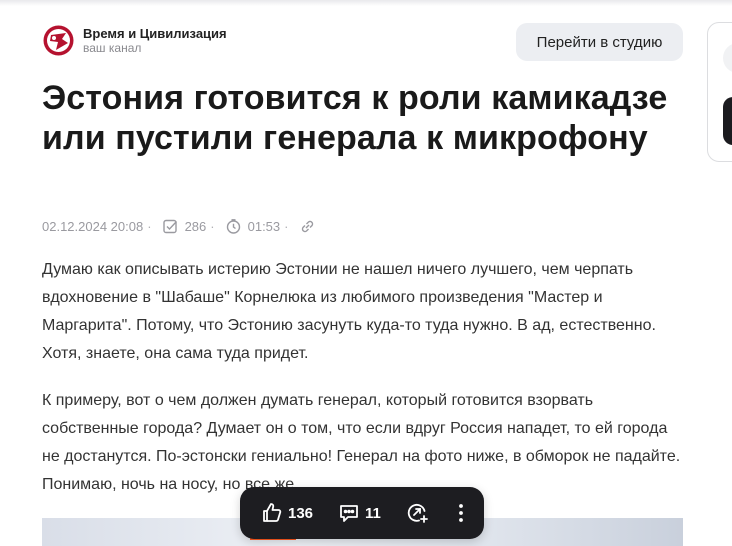  I want to click on more-button, so click(461, 513).